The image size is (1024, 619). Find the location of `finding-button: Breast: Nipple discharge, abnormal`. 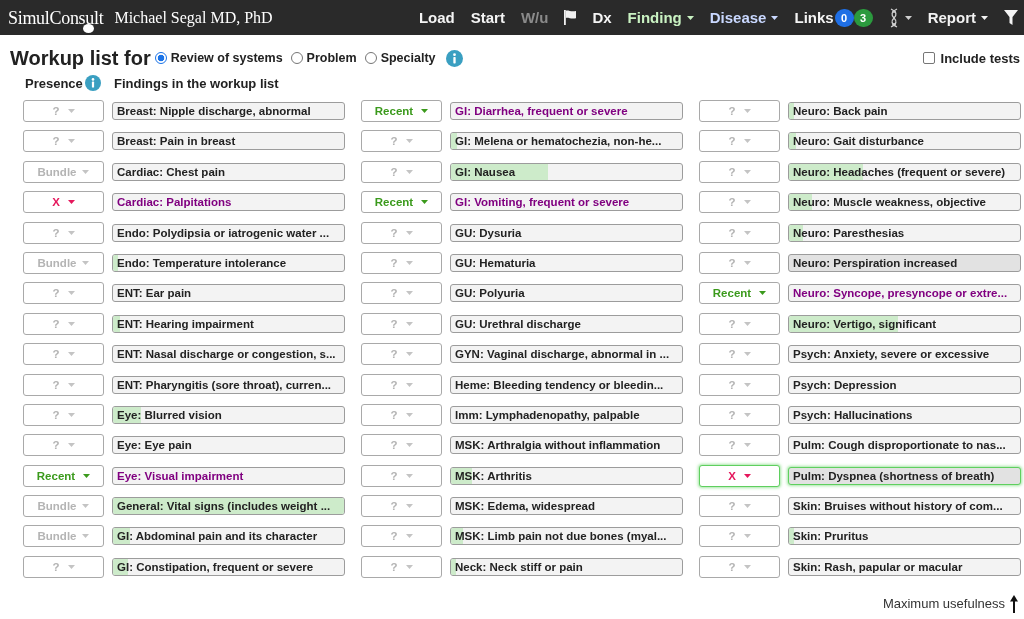

finding-button: Breast: Nipple discharge, abnormal is located at coordinates (228, 111).